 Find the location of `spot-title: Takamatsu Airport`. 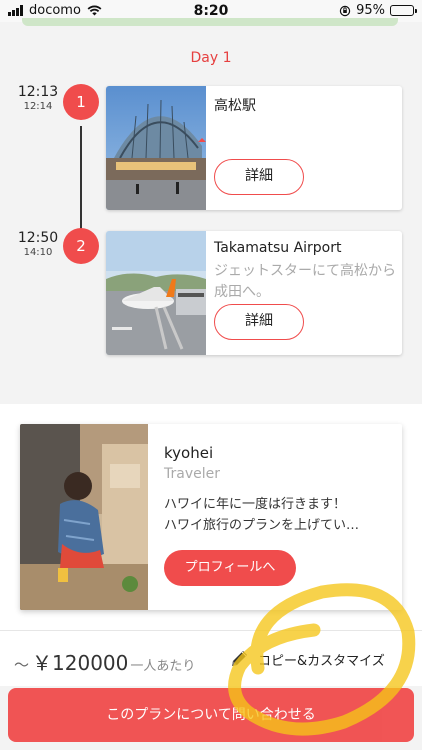

spot-title: Takamatsu Airport is located at coordinates (278, 248).